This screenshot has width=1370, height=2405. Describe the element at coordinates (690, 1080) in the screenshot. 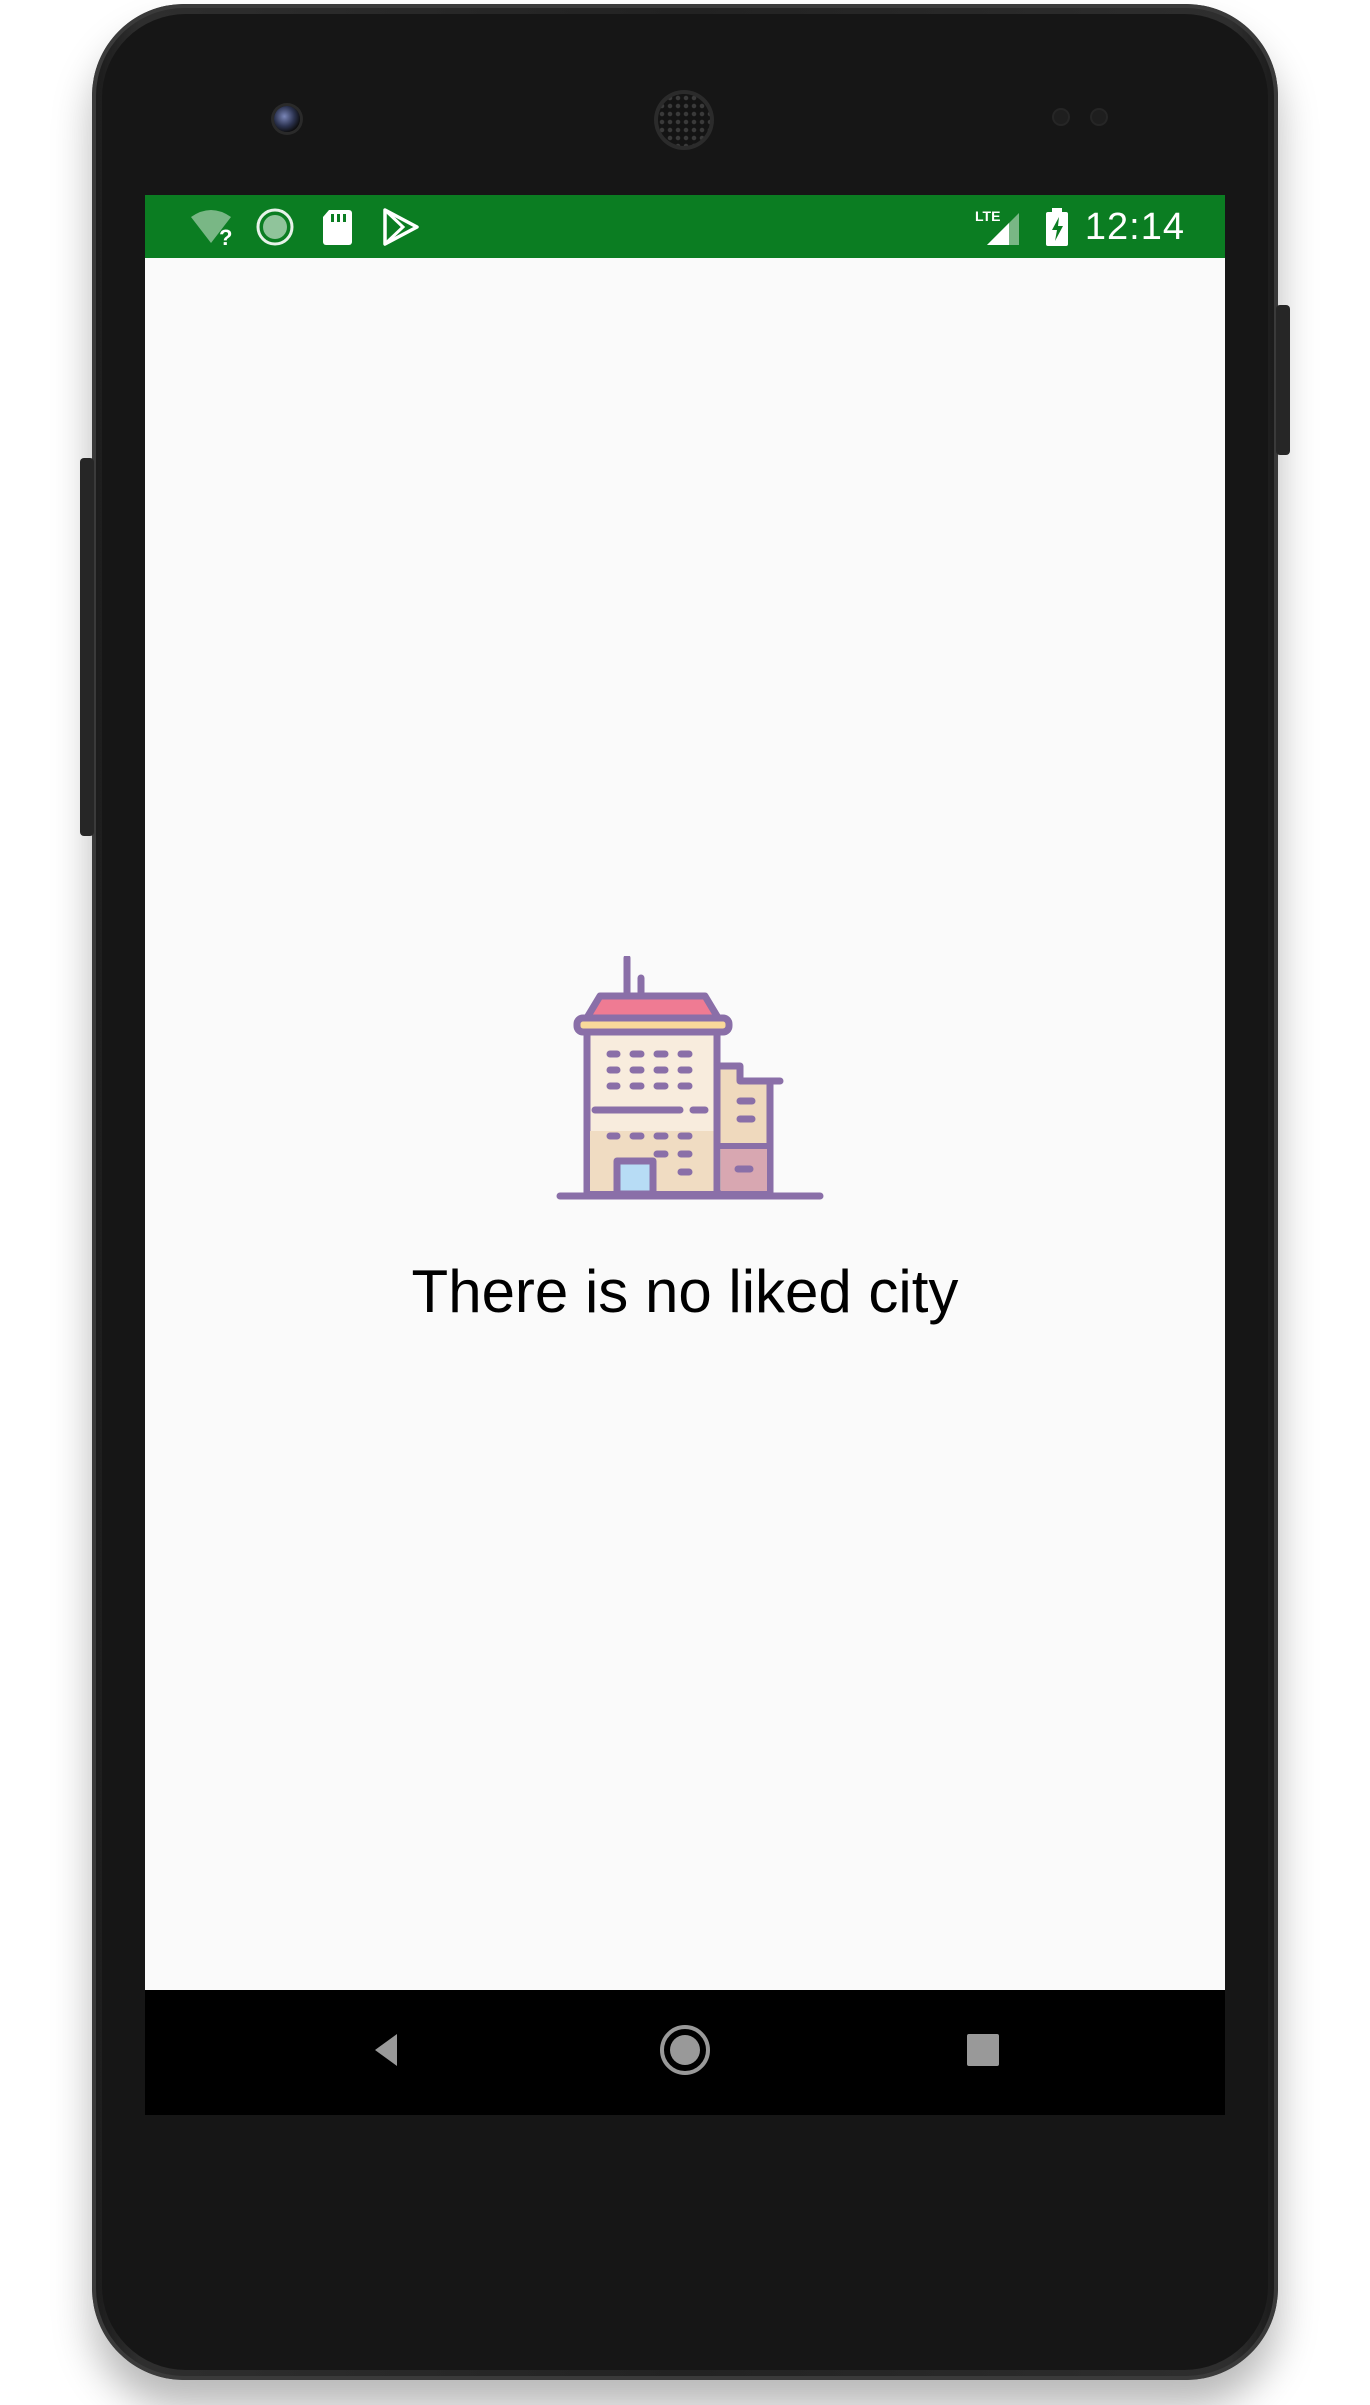

I see `building-icon` at that location.